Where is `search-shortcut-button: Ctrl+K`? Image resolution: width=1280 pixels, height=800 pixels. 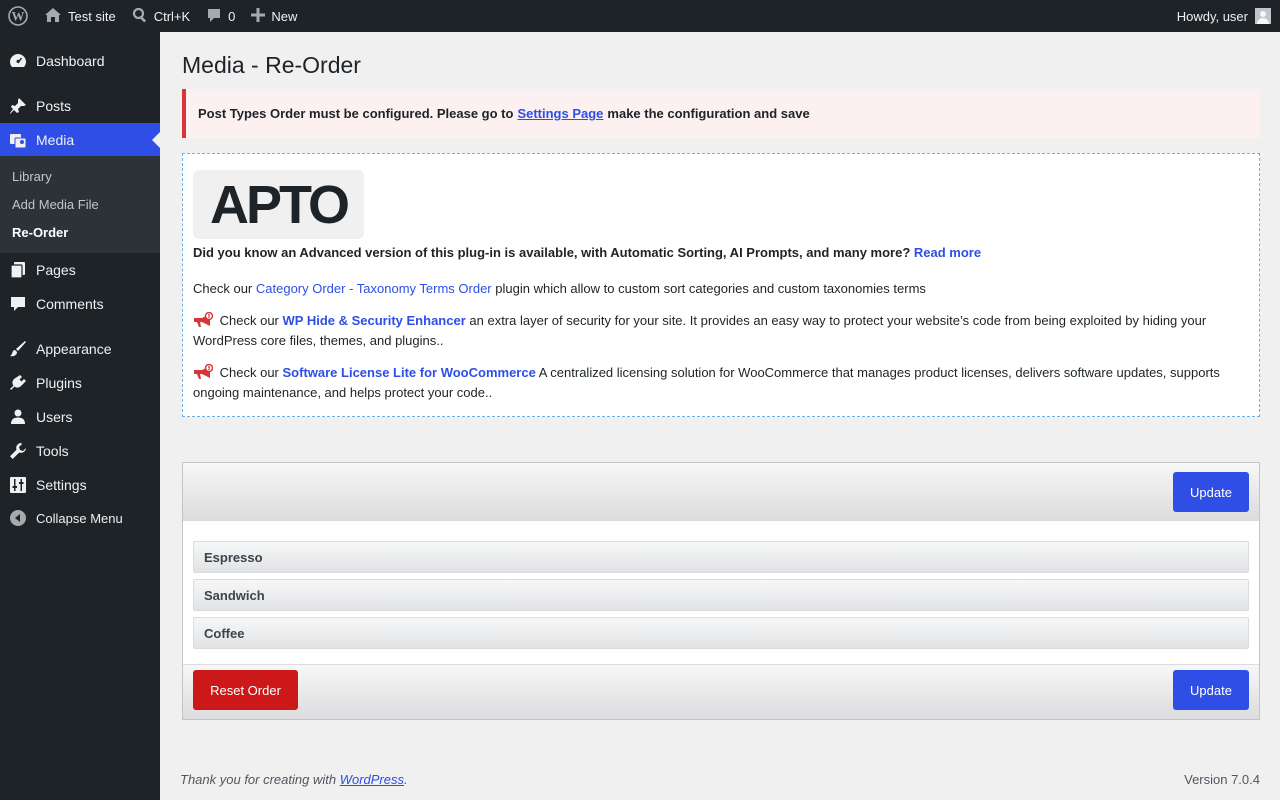 search-shortcut-button: Ctrl+K is located at coordinates (161, 16).